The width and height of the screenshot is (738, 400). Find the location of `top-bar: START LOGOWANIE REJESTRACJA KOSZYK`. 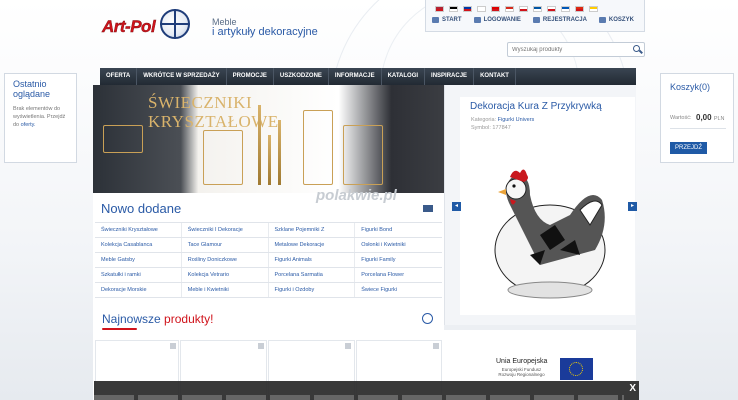

top-bar: START LOGOWANIE REJESTRACJA KOSZYK is located at coordinates (535, 16).